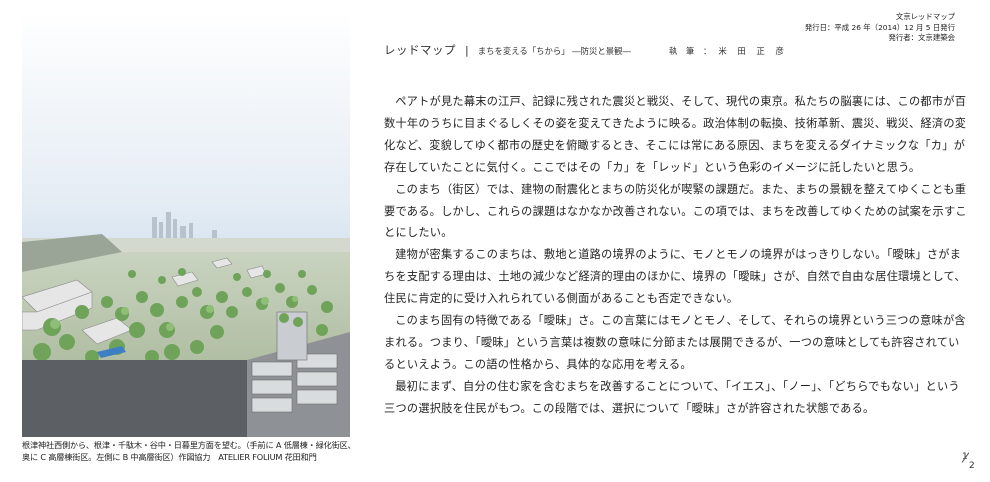 The width and height of the screenshot is (990, 482). I want to click on article-header: レッドマップ | まちを変える「ちから」 ―防災と景観― 執 筆 ：米 田 正 彦, so click(674, 50).